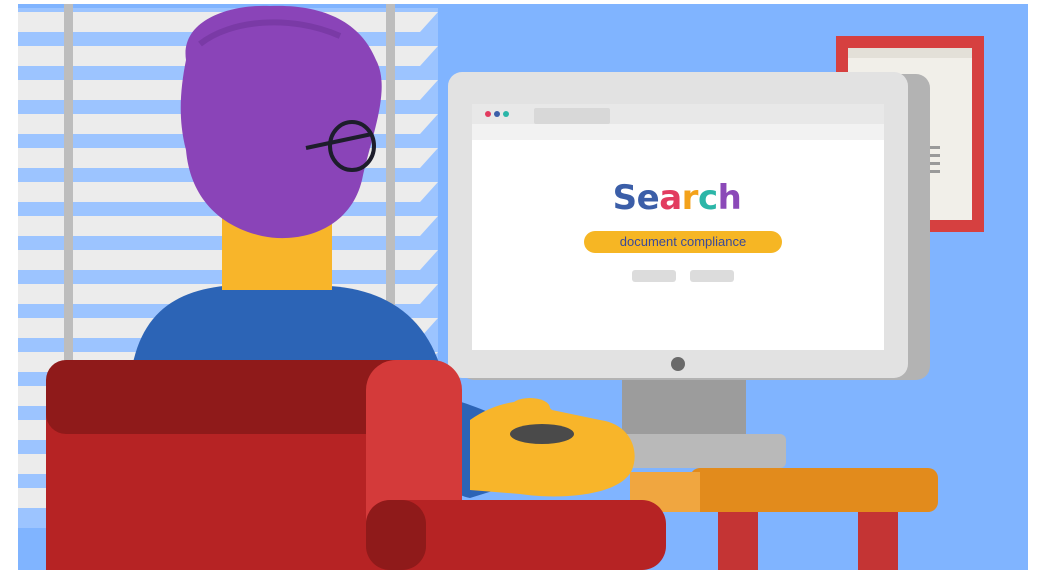 The height and width of the screenshot is (570, 1038). What do you see at coordinates (712, 276) in the screenshot?
I see `lucky-button` at bounding box center [712, 276].